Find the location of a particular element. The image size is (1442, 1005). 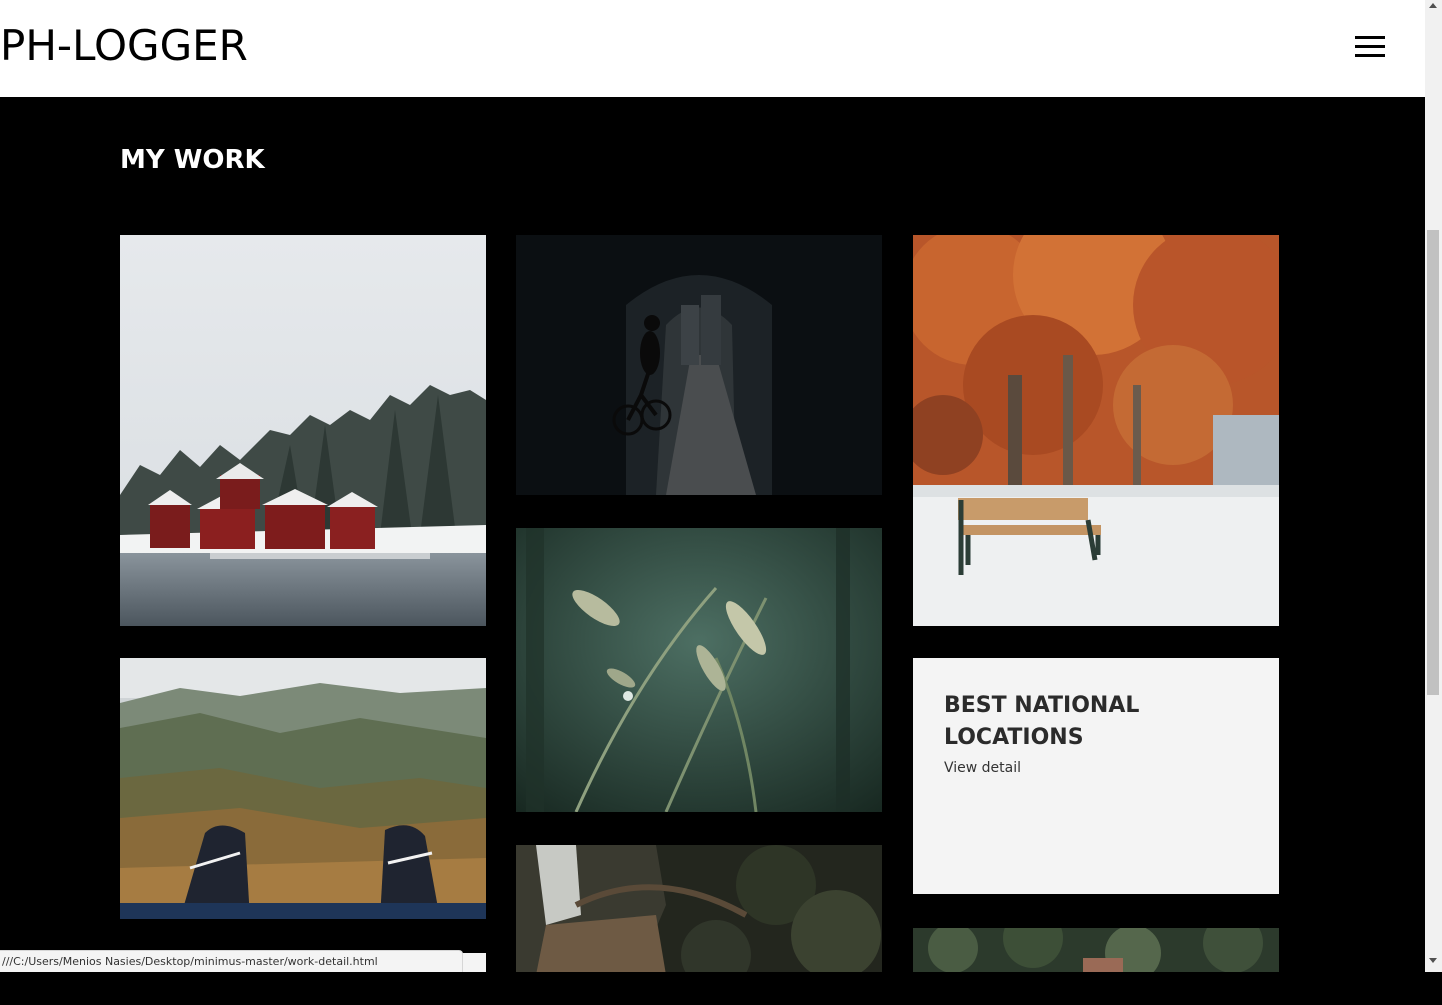

work-tile-autumn-bench is located at coordinates (1096, 430).